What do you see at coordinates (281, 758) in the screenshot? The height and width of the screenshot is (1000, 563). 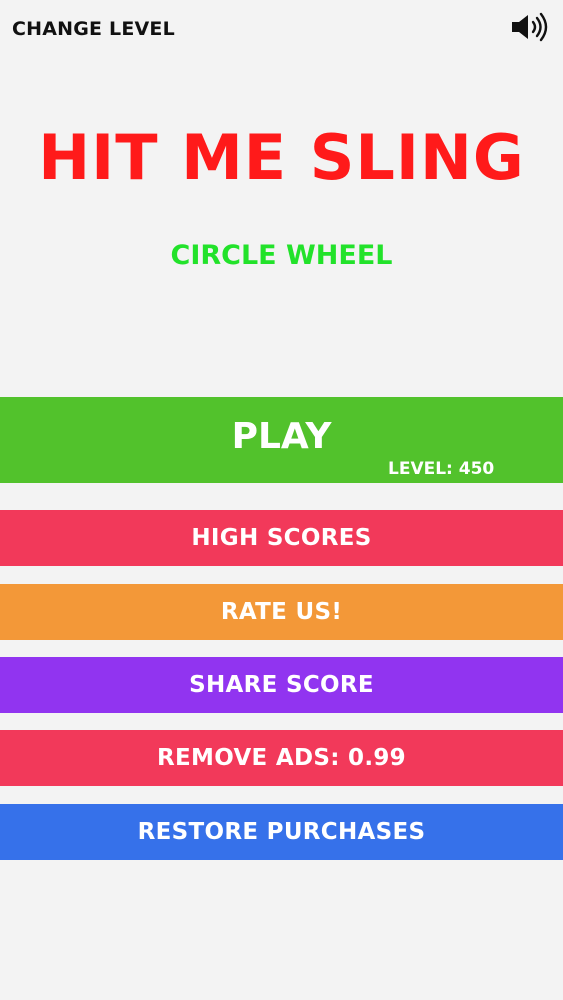 I see `remove-ads-button: REMOVE ADS: 0.99` at bounding box center [281, 758].